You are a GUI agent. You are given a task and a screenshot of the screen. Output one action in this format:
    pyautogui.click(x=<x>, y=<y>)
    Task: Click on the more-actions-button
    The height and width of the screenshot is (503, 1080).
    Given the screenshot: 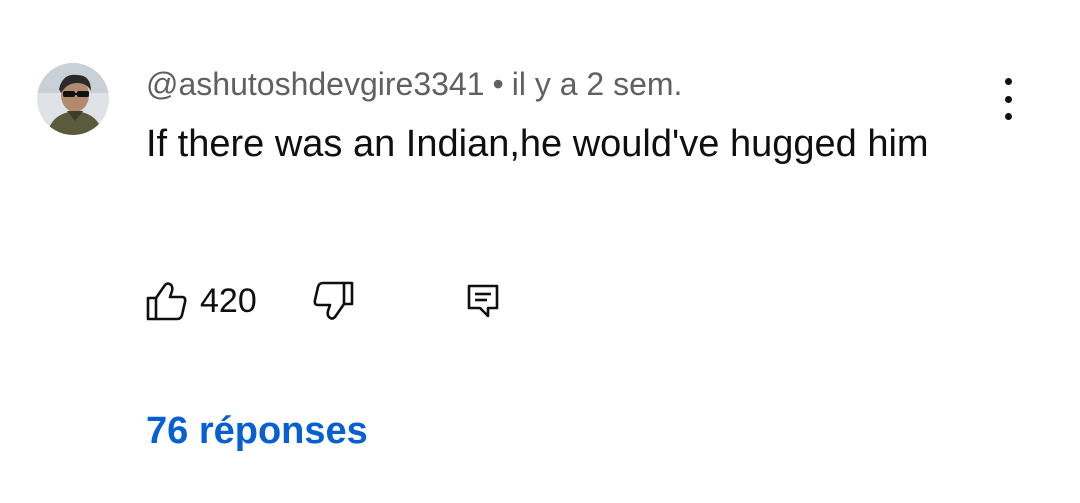 What is the action you would take?
    pyautogui.click(x=1008, y=99)
    